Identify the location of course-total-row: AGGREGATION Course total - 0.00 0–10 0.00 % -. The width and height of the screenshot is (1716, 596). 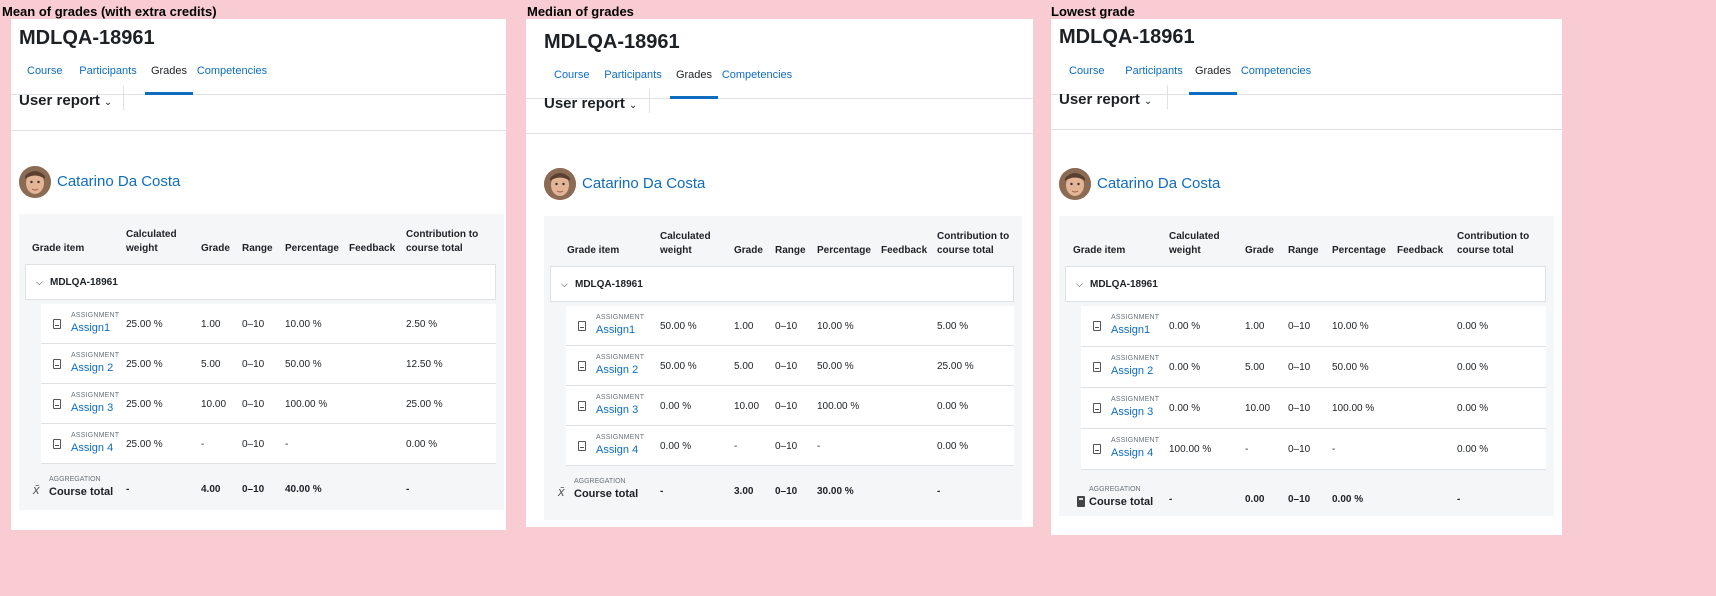
(1306, 502).